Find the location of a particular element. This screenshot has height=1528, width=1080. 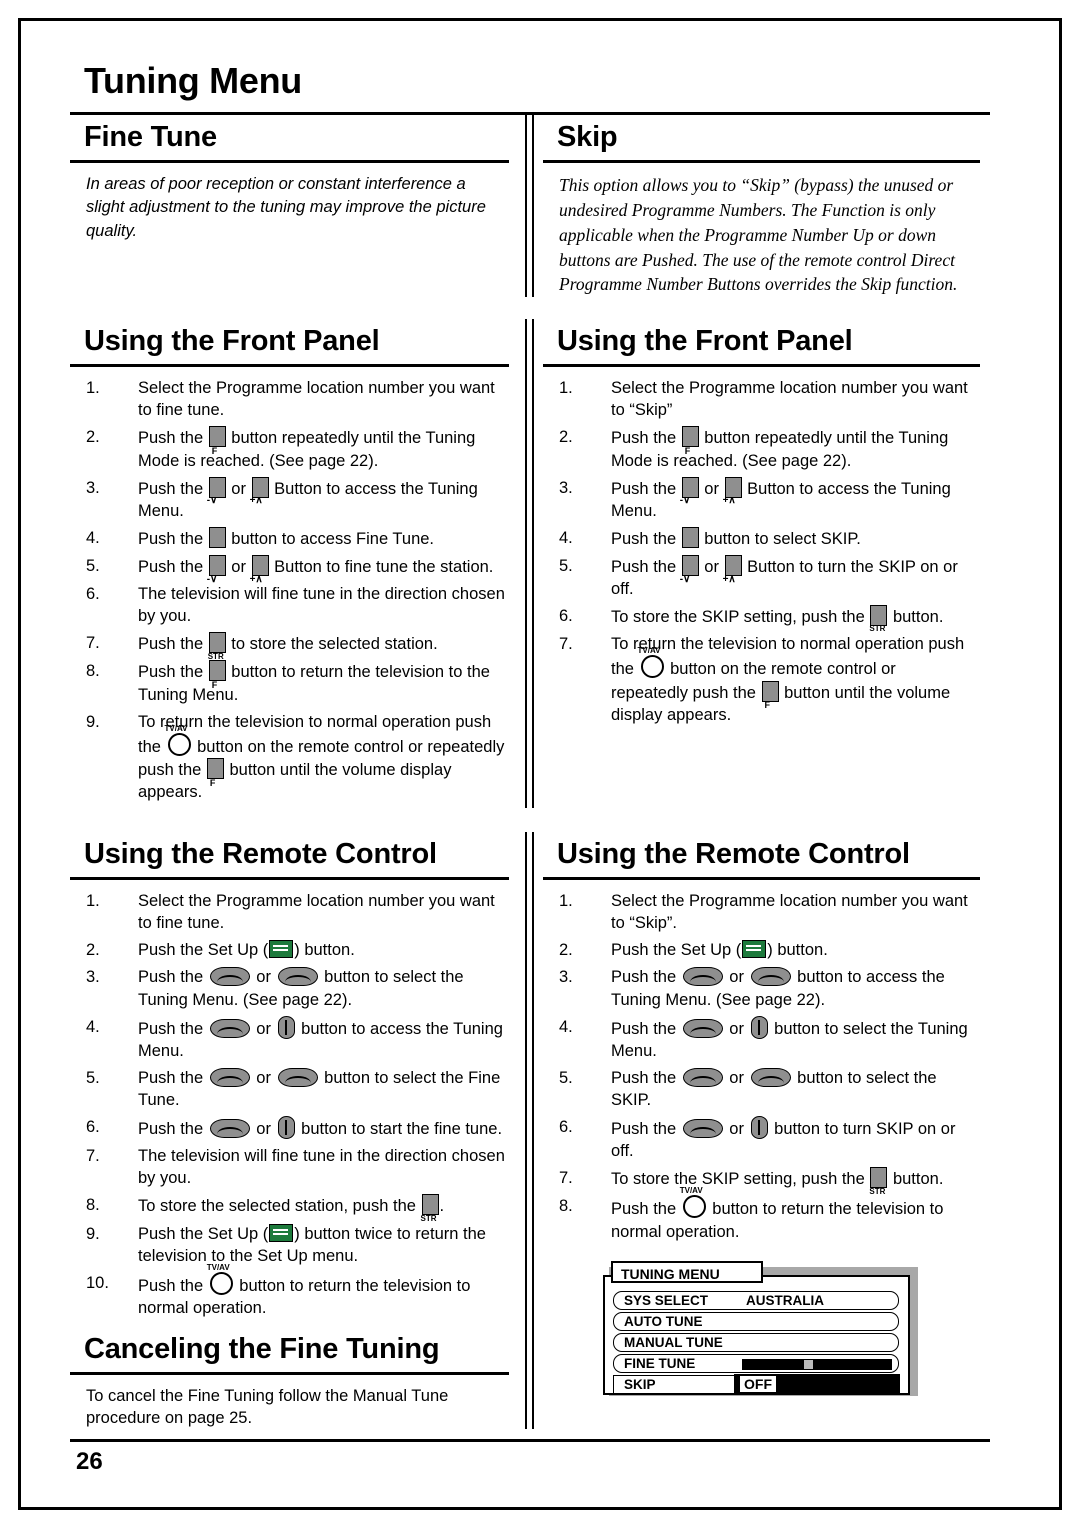

step-number: 3. is located at coordinates (566, 977).